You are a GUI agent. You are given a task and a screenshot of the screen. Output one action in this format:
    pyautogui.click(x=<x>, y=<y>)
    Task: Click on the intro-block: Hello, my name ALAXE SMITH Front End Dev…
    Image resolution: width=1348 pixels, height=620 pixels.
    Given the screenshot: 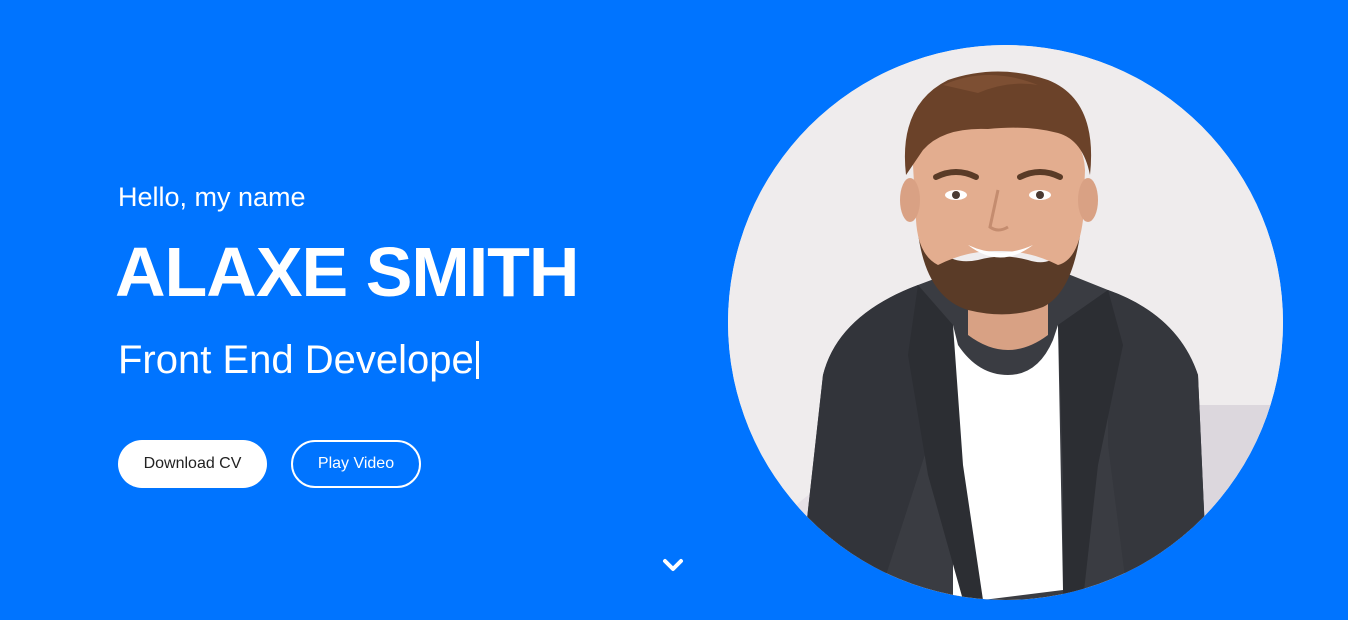 What is the action you would take?
    pyautogui.click(x=396, y=282)
    